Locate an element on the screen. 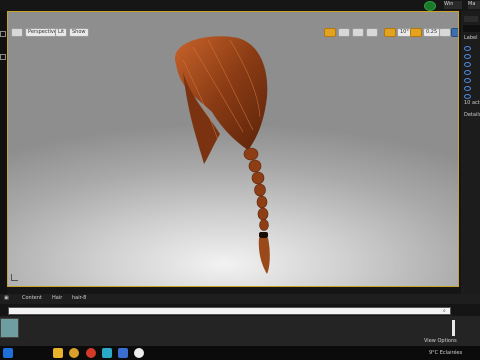 The width and height of the screenshot is (480, 360). outliner-search is located at coordinates (471, 28).